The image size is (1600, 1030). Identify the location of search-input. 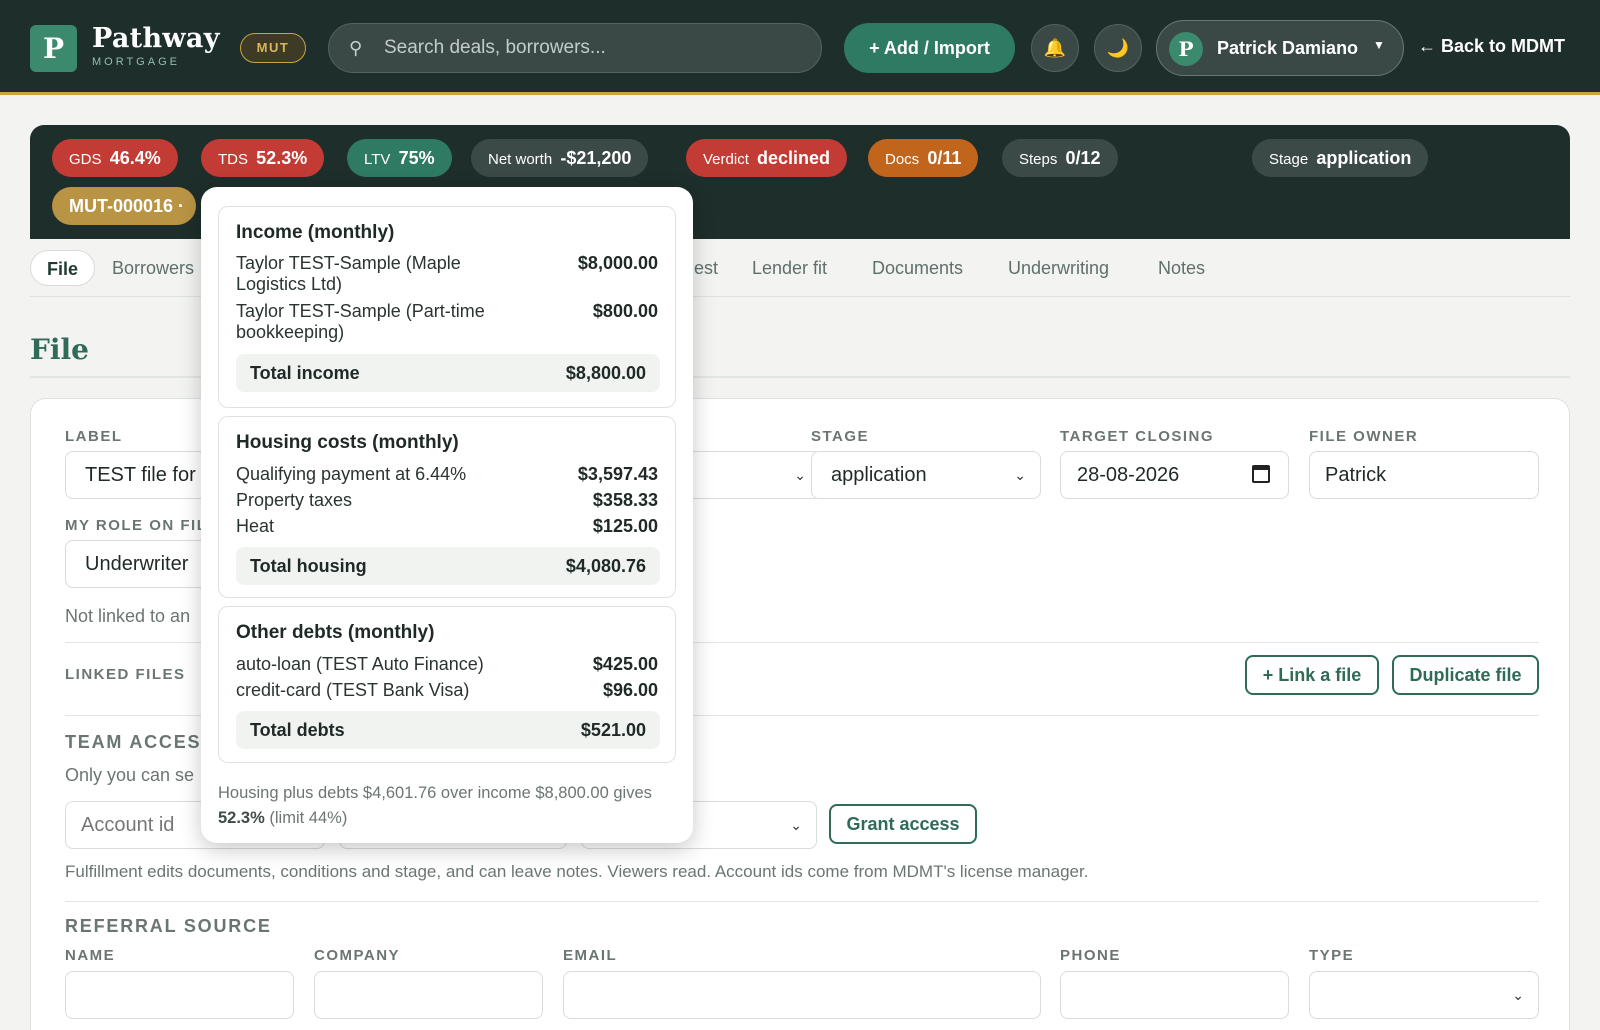
(594, 48).